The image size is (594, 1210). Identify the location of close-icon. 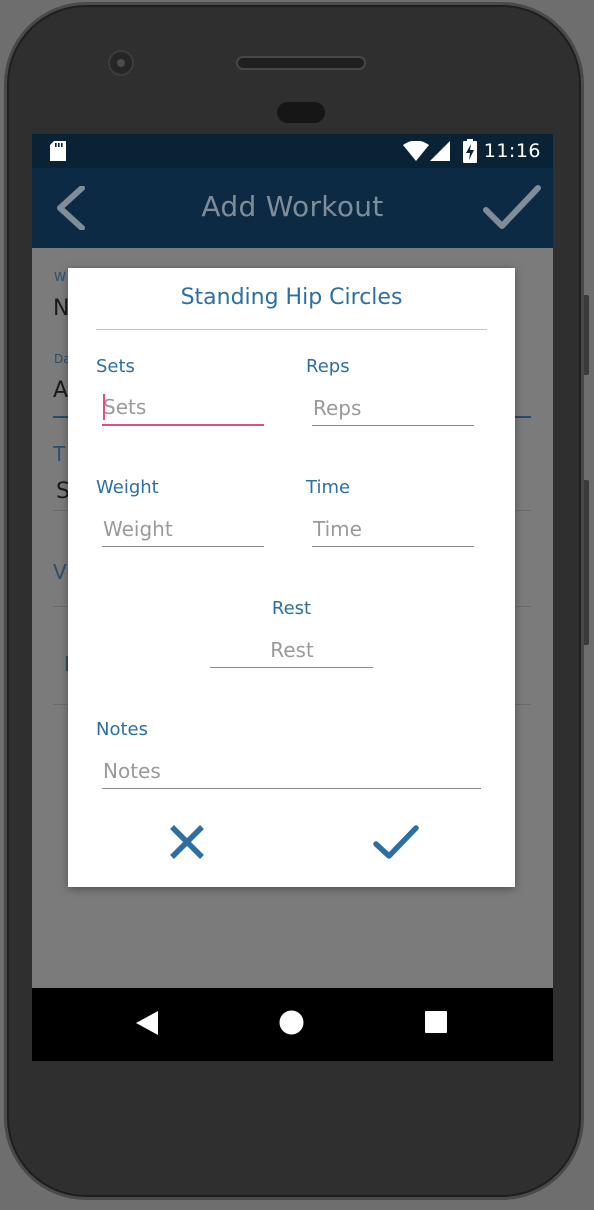
(187, 844).